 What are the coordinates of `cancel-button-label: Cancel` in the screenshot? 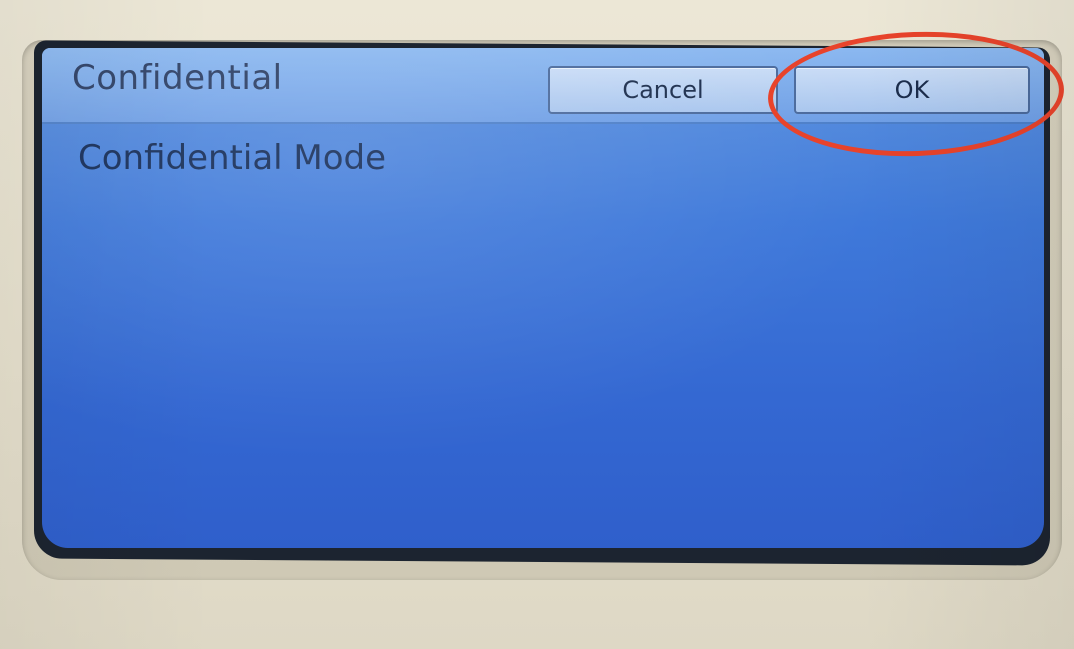 It's located at (663, 90).